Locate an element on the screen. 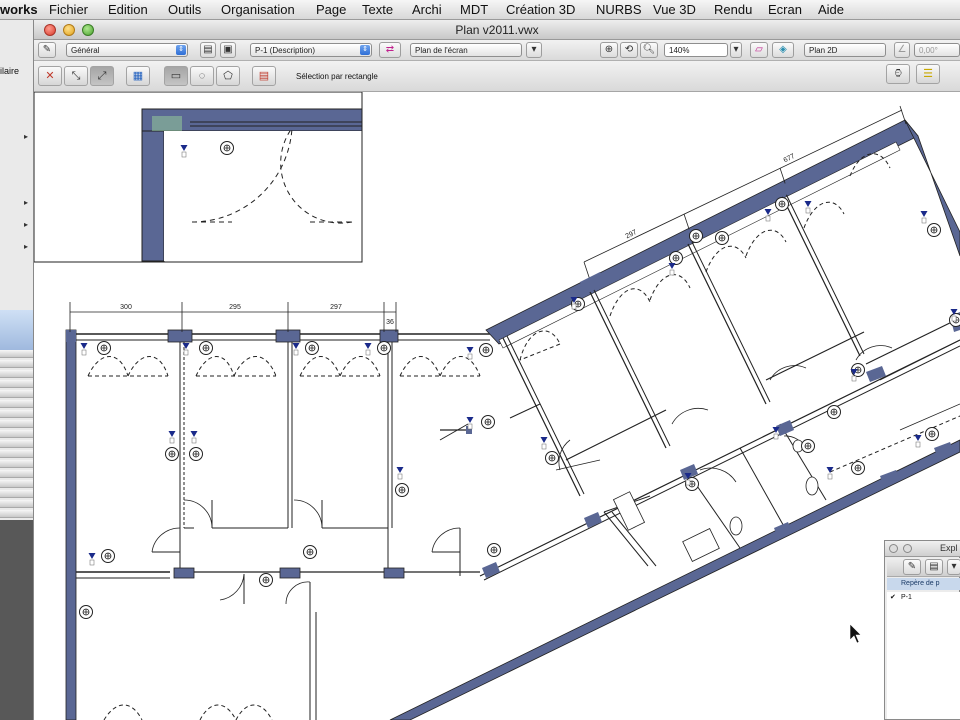 This screenshot has height=720, width=960. window-title-bar: Plan v2011.vwx is located at coordinates (497, 30).